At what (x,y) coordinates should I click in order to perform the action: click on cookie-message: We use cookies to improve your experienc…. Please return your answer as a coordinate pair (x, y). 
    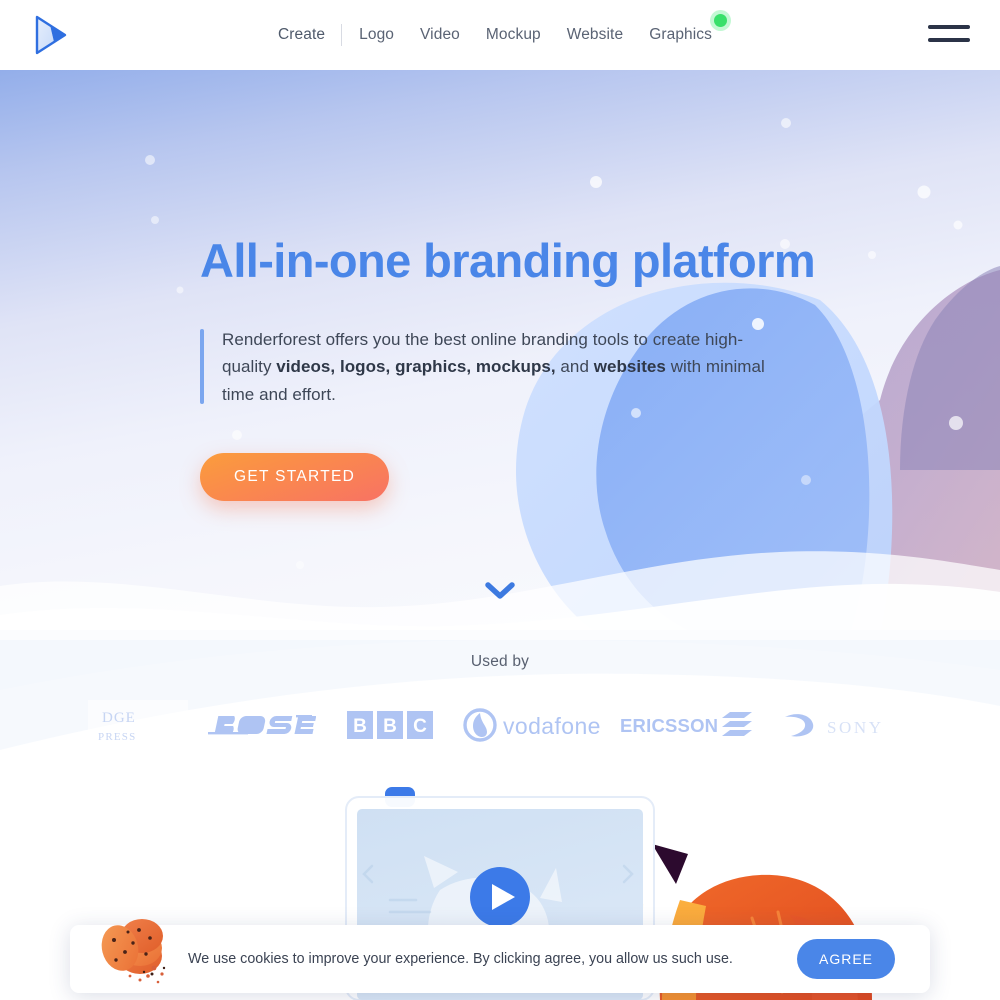
    Looking at the image, I should click on (460, 958).